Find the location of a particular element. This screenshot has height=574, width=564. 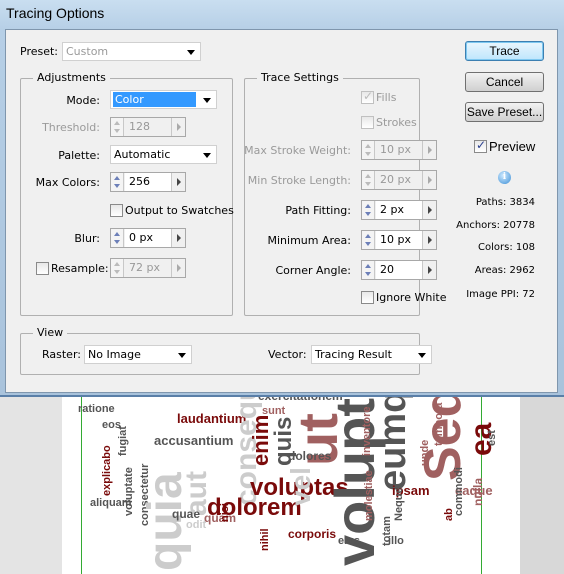

trace-settings-group: Trace Settings is located at coordinates (332, 193).